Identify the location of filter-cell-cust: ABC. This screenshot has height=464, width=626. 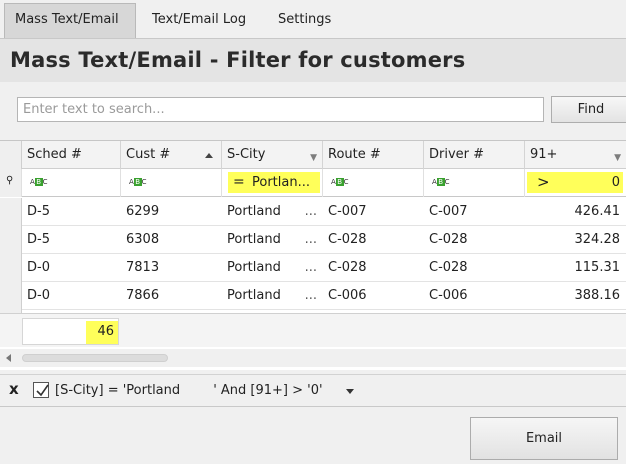
(171, 183).